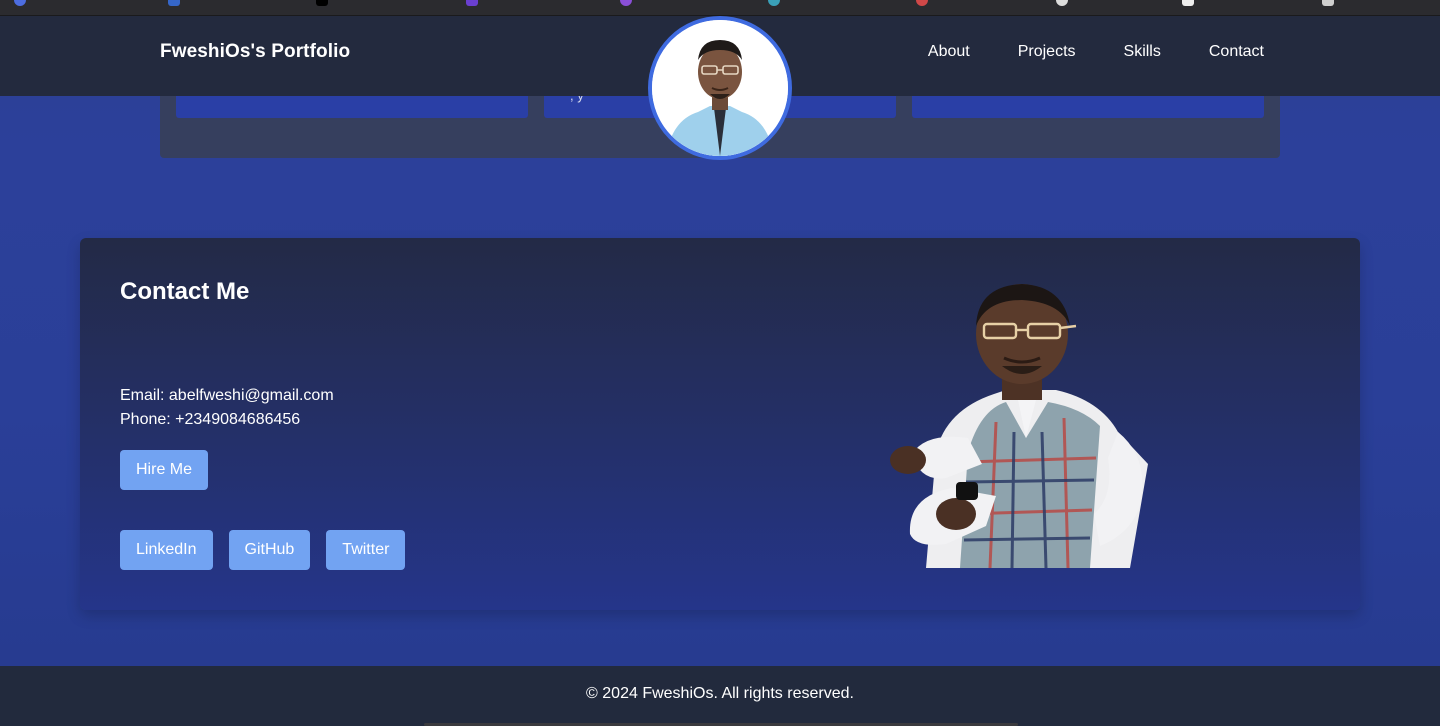 The width and height of the screenshot is (1440, 726). I want to click on nav-link-about: About, so click(949, 52).